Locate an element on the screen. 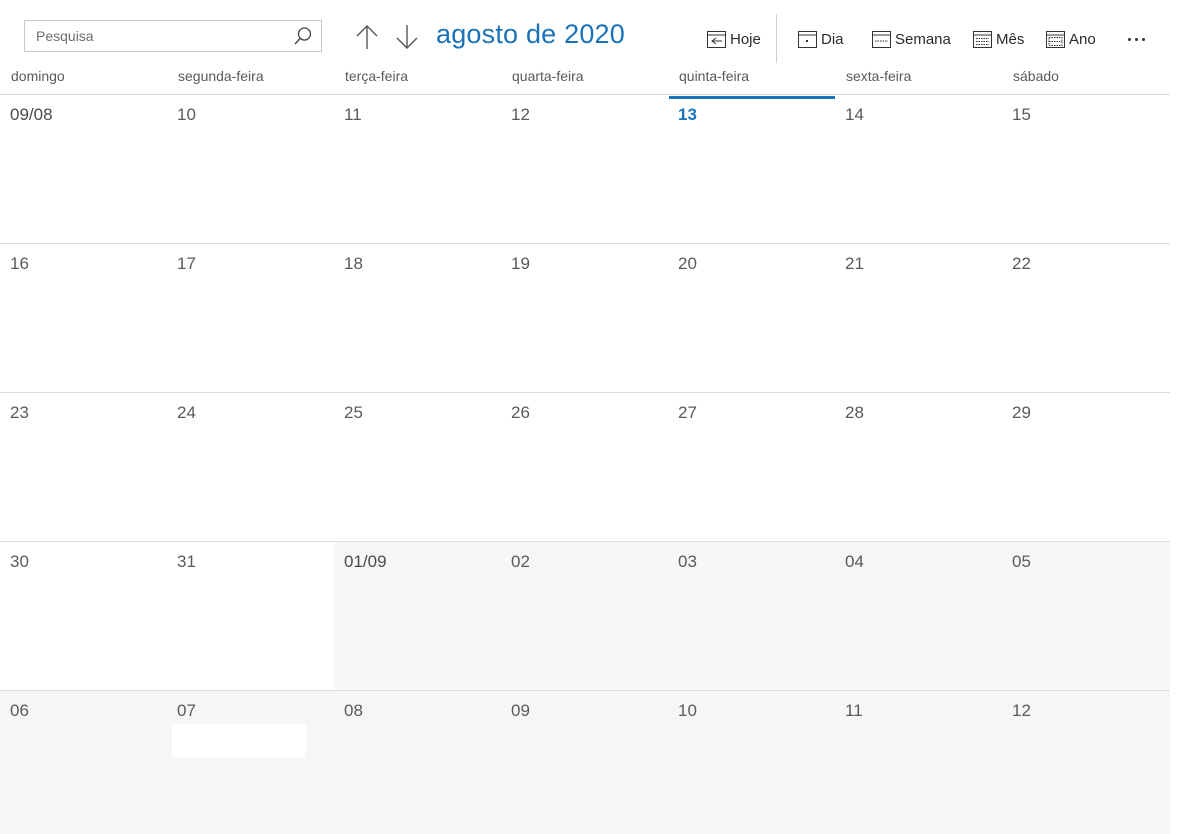 The image size is (1178, 834). day-cell: 23 is located at coordinates (83, 467).